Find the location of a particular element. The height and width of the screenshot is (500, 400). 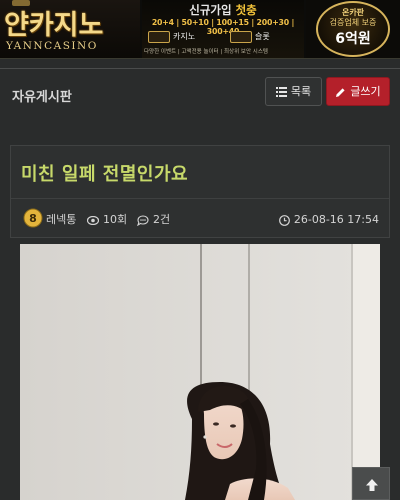

board-title: 자유게시판 is located at coordinates (42, 97).